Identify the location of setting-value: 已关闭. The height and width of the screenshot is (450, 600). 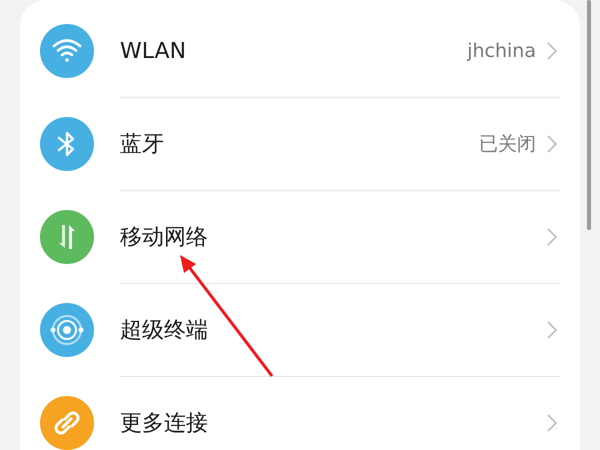
(507, 144).